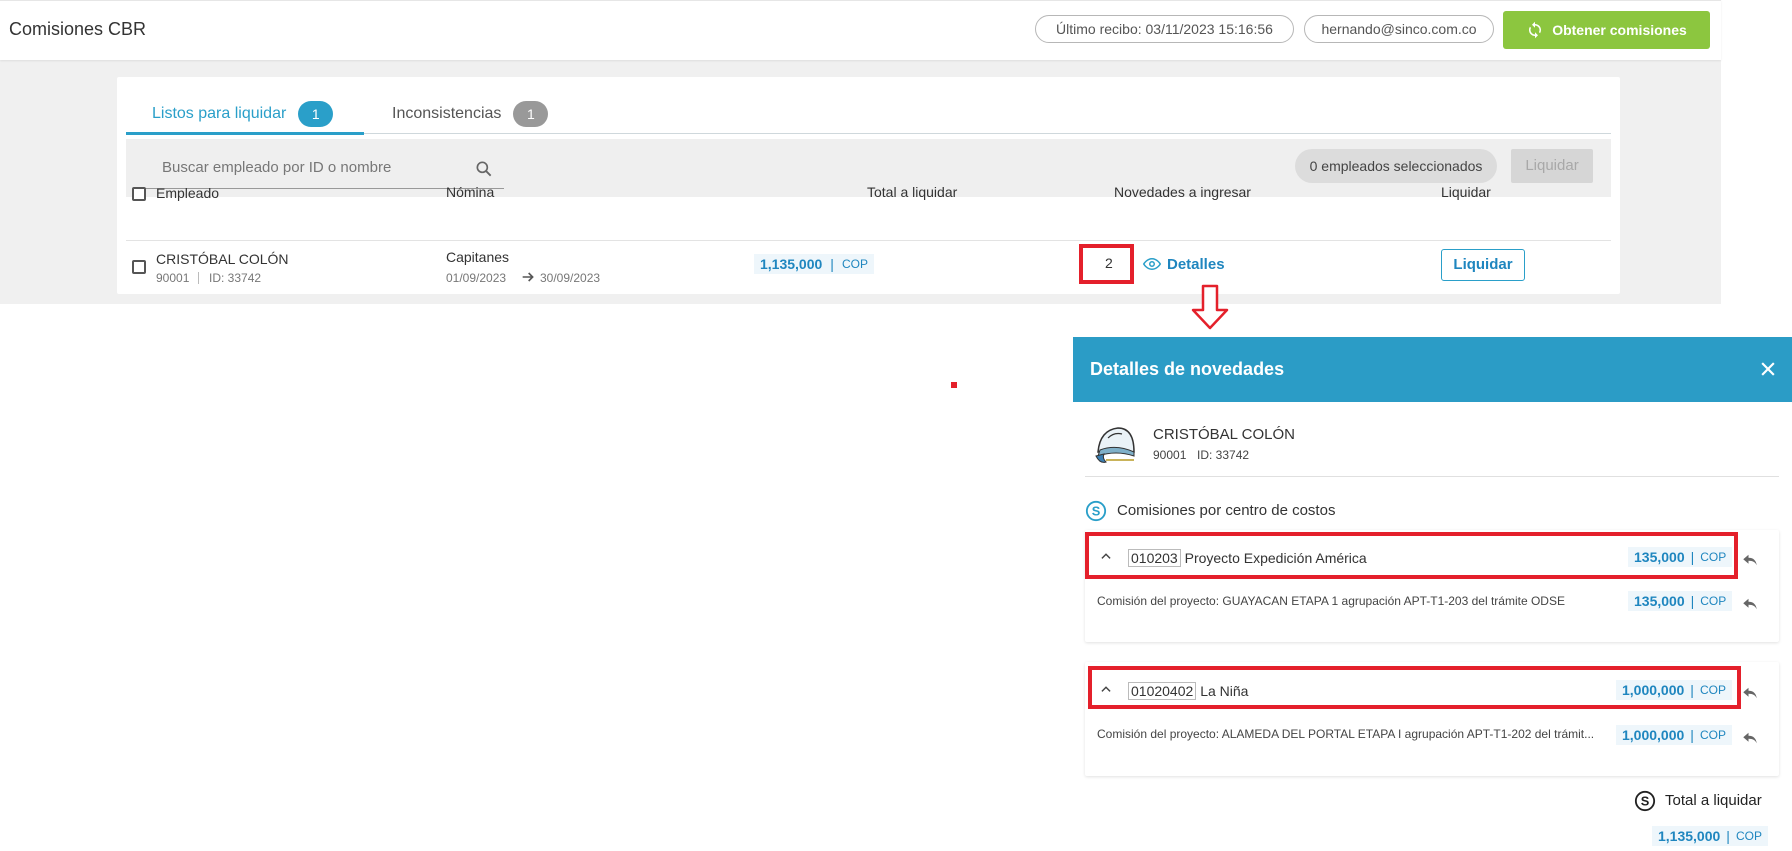  I want to click on column-header-empleado: Empleado, so click(188, 193).